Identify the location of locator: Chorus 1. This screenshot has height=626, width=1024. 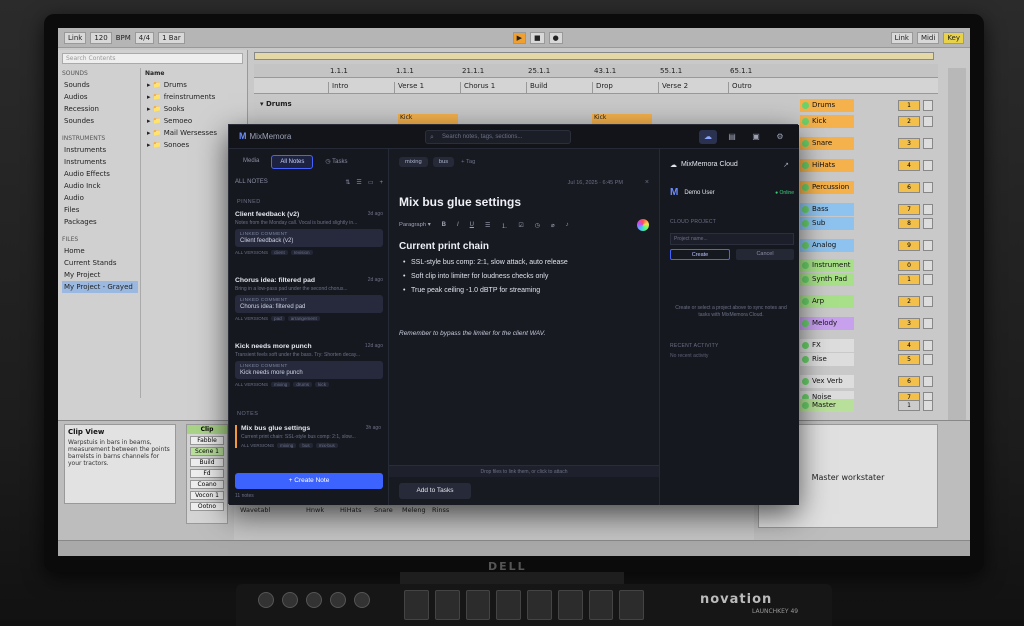
(477, 88).